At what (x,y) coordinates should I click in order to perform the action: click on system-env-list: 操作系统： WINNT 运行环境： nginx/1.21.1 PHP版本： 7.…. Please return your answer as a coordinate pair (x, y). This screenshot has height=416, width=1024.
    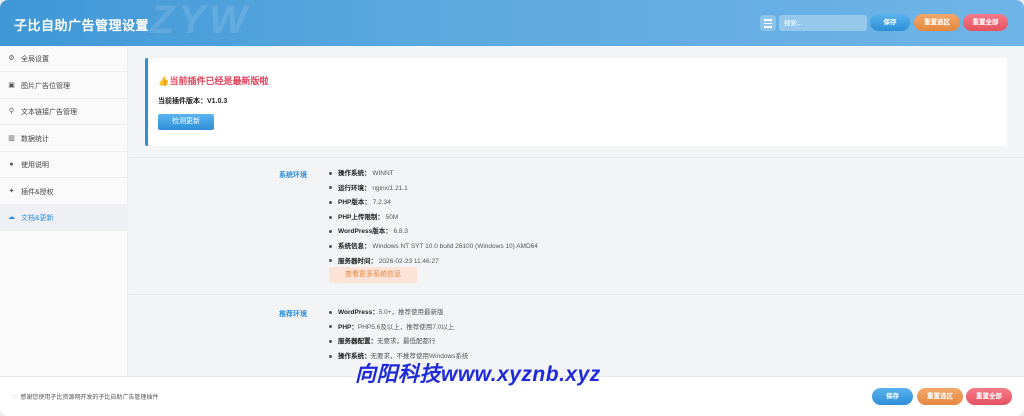
    Looking at the image, I should click on (433, 218).